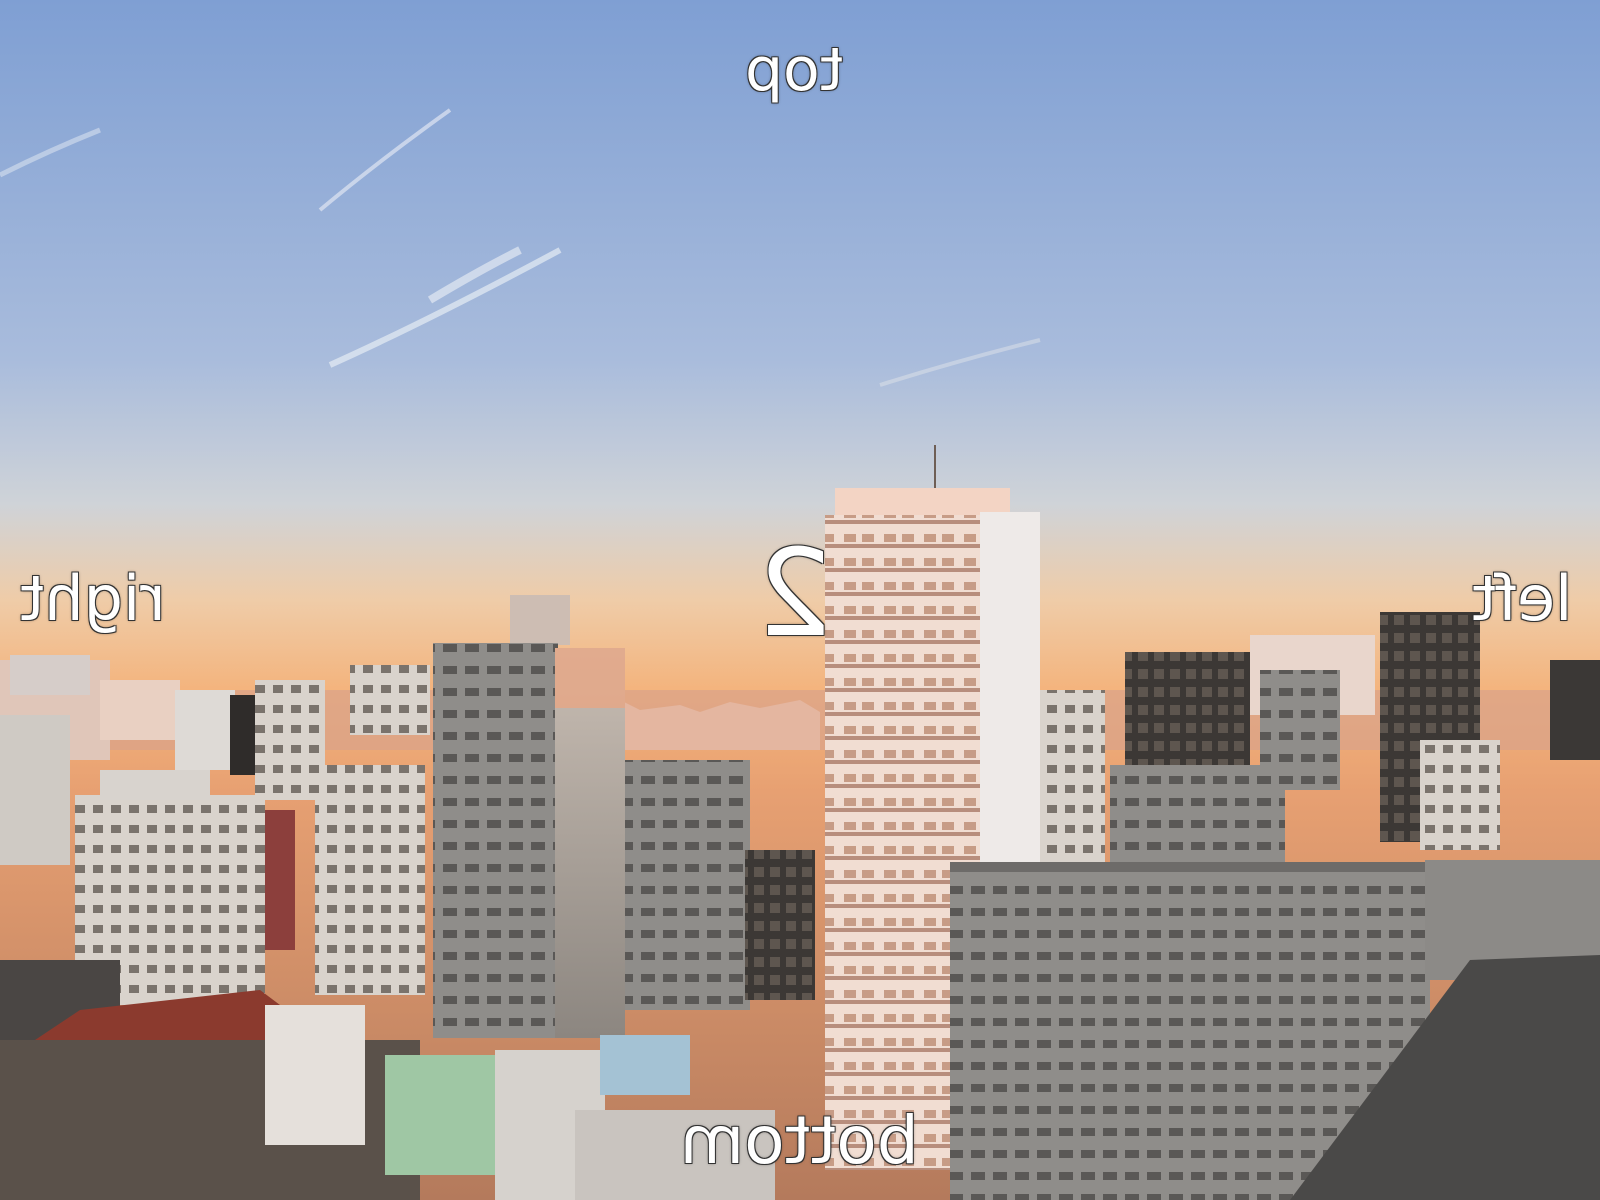  What do you see at coordinates (794, 594) in the screenshot?
I see `label-number: 2` at bounding box center [794, 594].